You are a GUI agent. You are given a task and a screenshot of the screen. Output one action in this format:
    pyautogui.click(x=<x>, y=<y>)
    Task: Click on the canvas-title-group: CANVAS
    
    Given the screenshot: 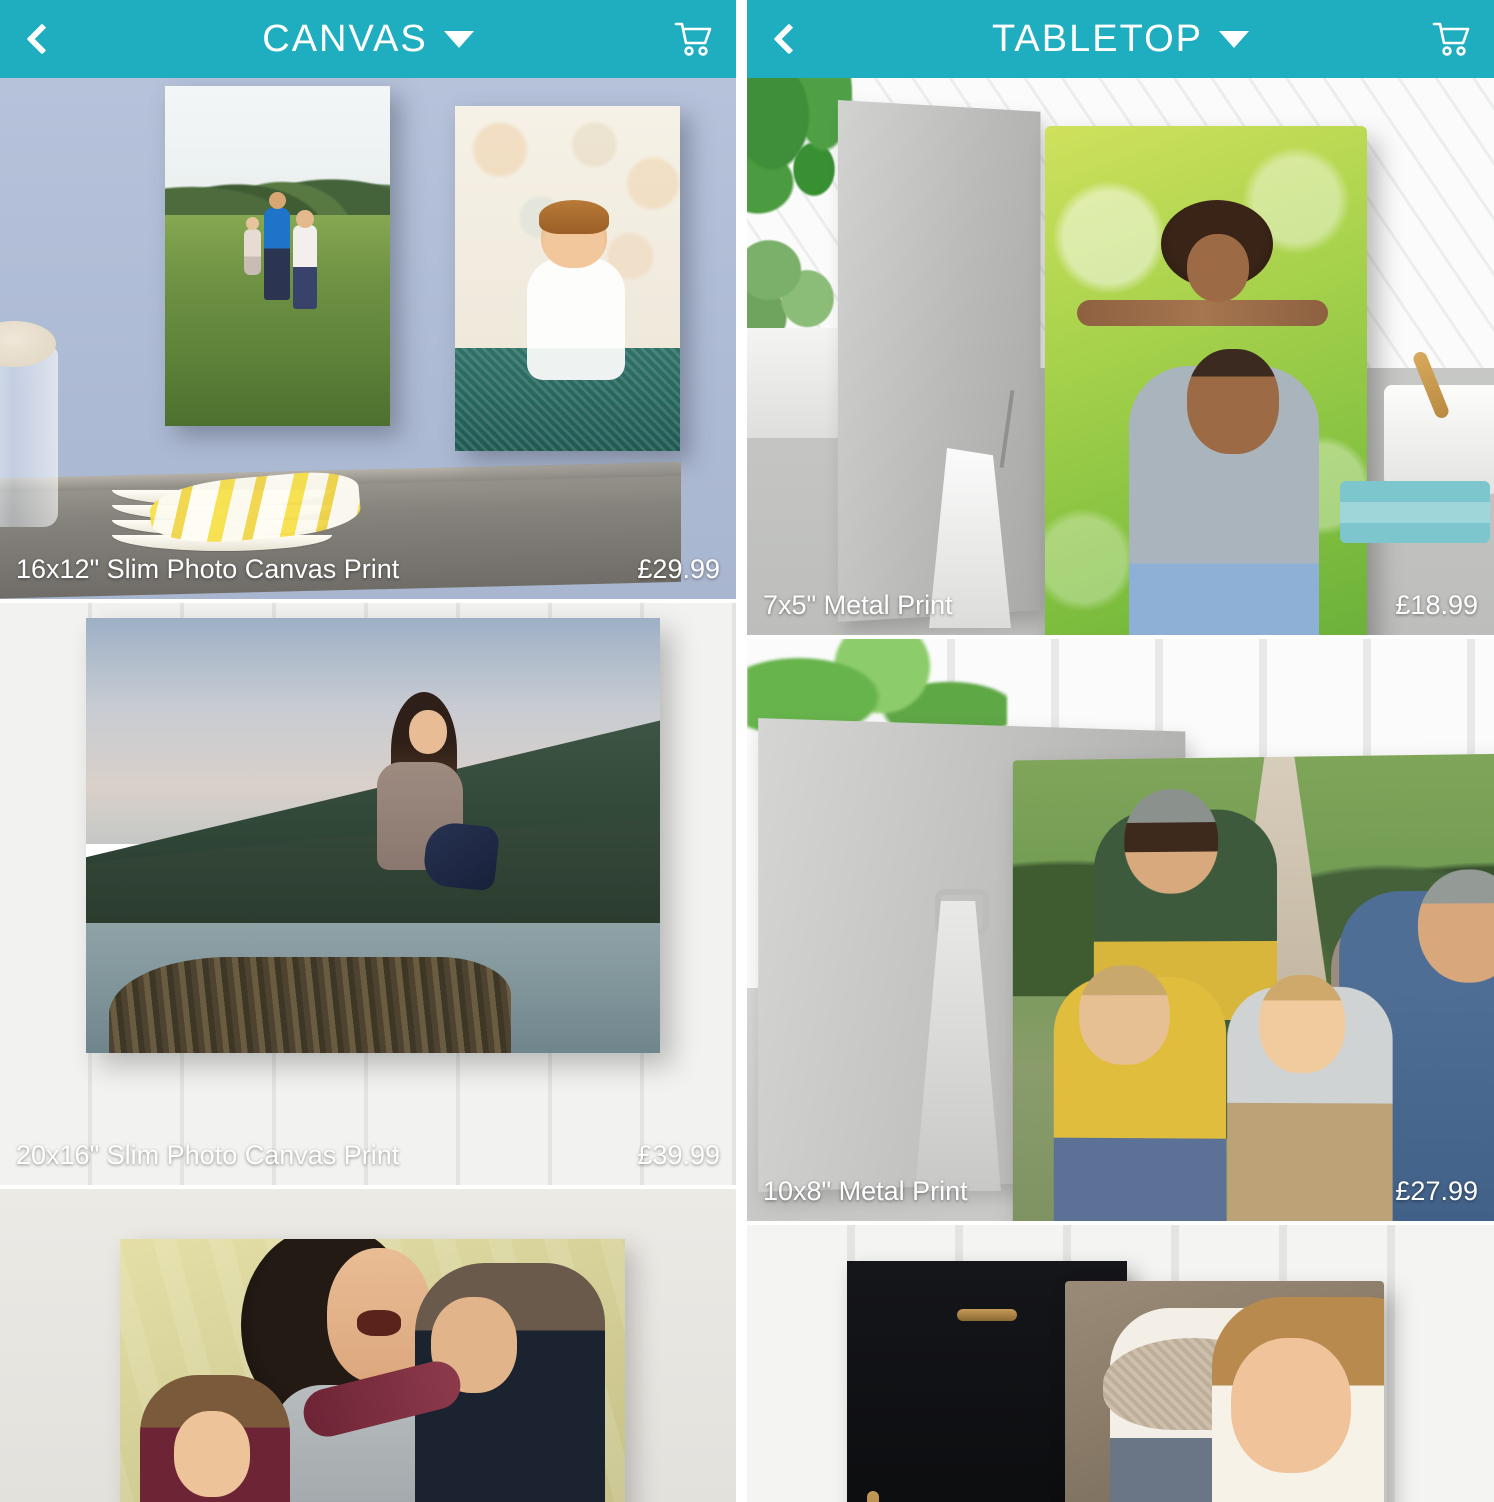 What is the action you would take?
    pyautogui.click(x=368, y=39)
    